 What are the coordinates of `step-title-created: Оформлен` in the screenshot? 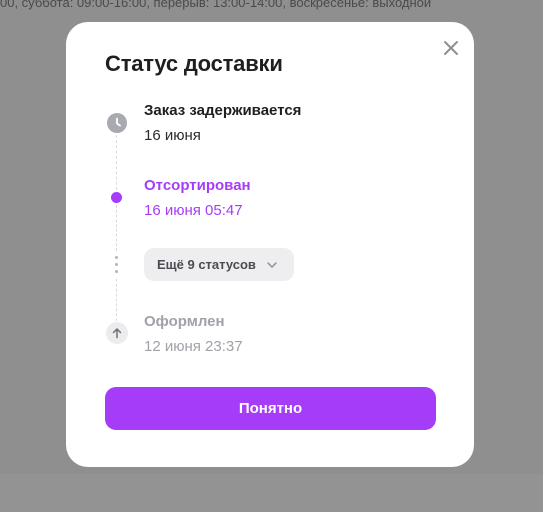 It's located at (184, 321).